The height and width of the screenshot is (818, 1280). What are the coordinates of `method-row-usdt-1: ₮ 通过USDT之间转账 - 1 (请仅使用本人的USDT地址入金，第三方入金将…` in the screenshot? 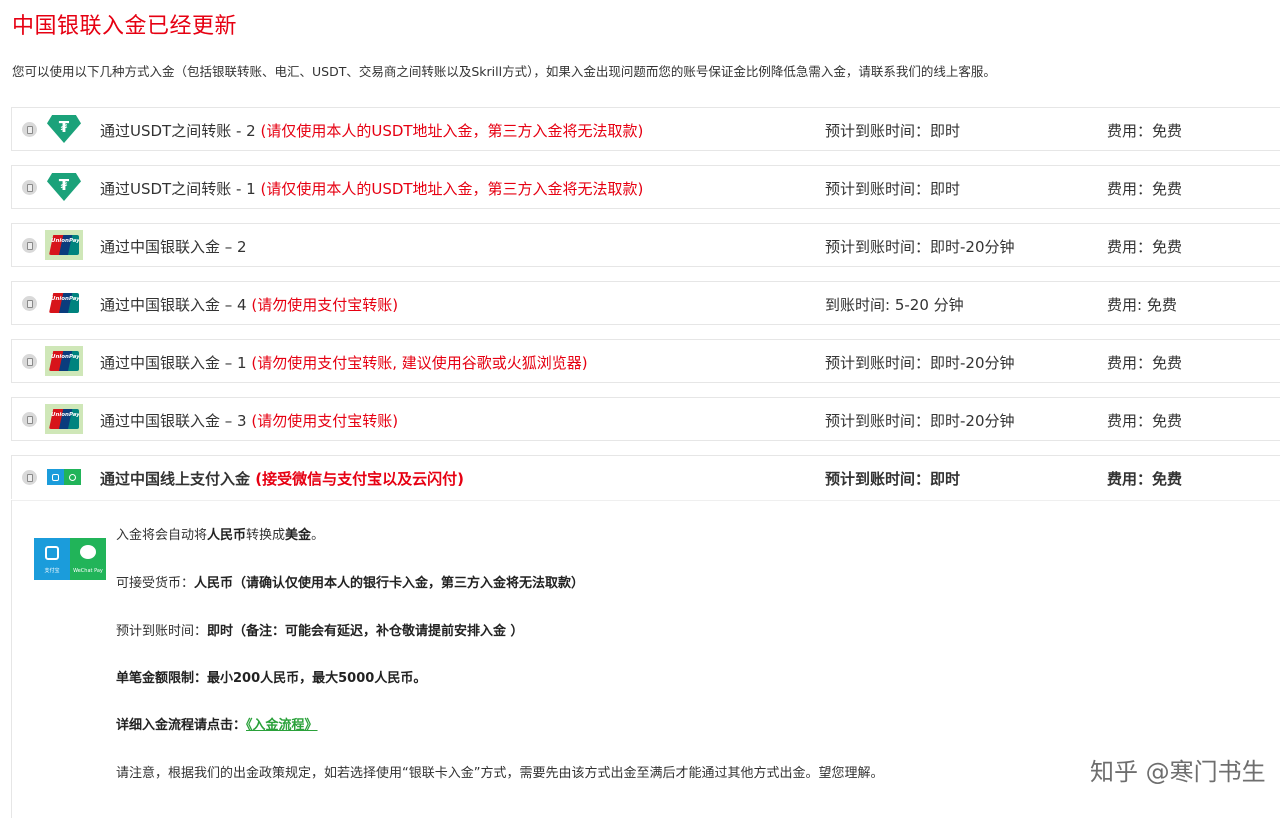 It's located at (645, 187).